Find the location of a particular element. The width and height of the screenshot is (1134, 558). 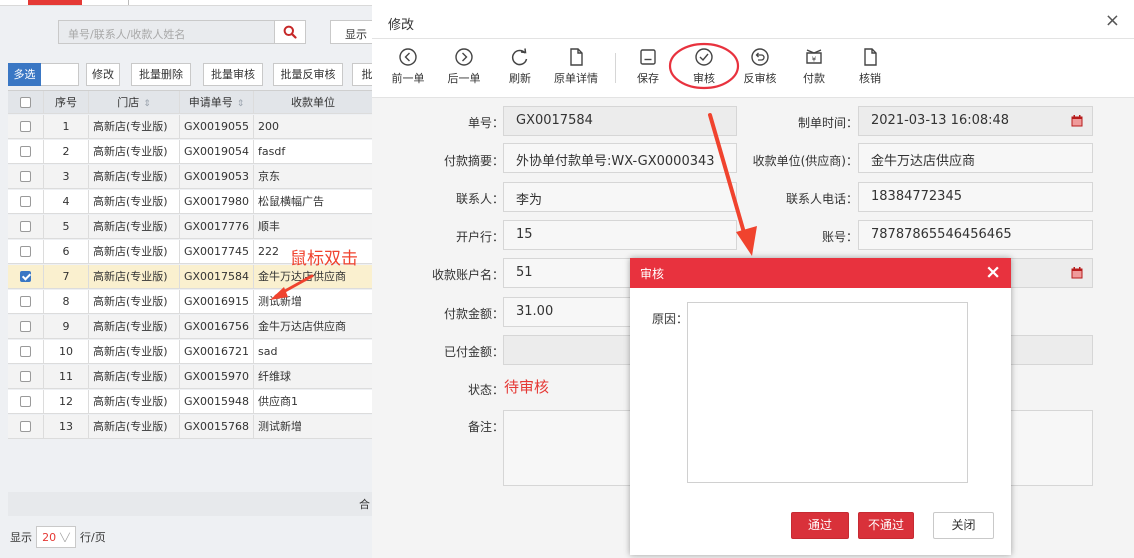

table-row: 11 高新店(专业版) GX0015970 纤维球 is located at coordinates (190, 377).